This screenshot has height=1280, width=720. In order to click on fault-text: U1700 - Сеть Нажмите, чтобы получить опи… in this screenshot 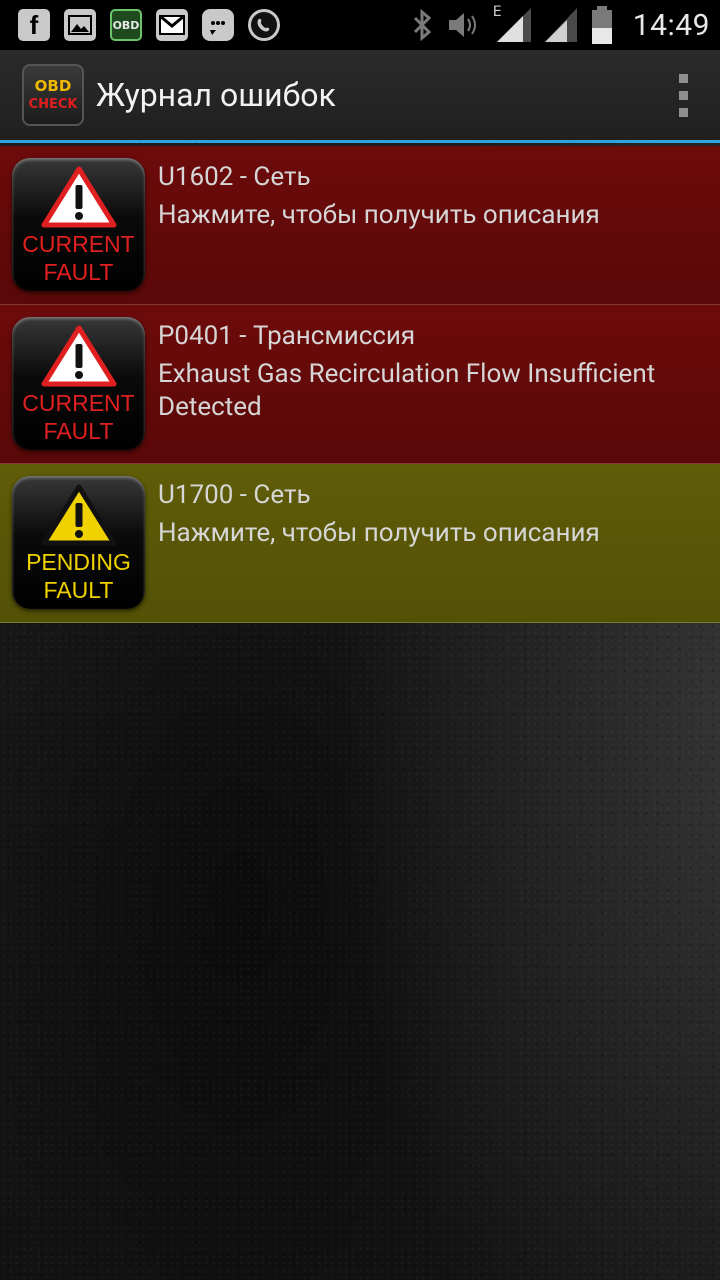, I will do `click(434, 514)`.